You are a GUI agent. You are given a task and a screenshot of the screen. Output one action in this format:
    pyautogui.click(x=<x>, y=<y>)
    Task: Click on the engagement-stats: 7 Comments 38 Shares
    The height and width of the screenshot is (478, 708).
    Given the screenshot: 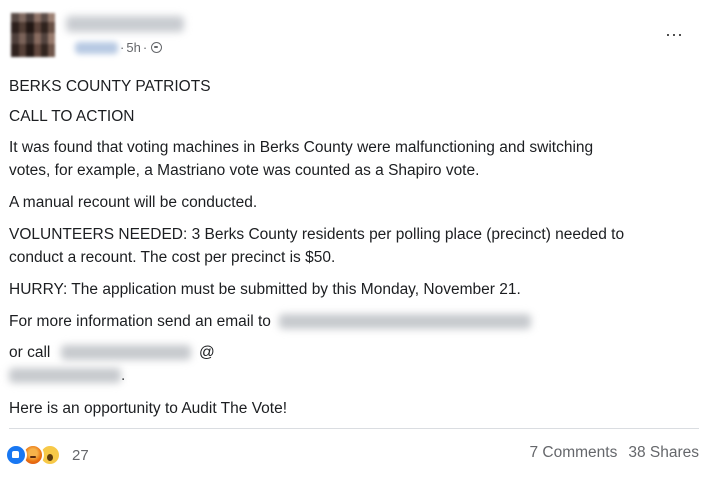 What is the action you would take?
    pyautogui.click(x=614, y=453)
    